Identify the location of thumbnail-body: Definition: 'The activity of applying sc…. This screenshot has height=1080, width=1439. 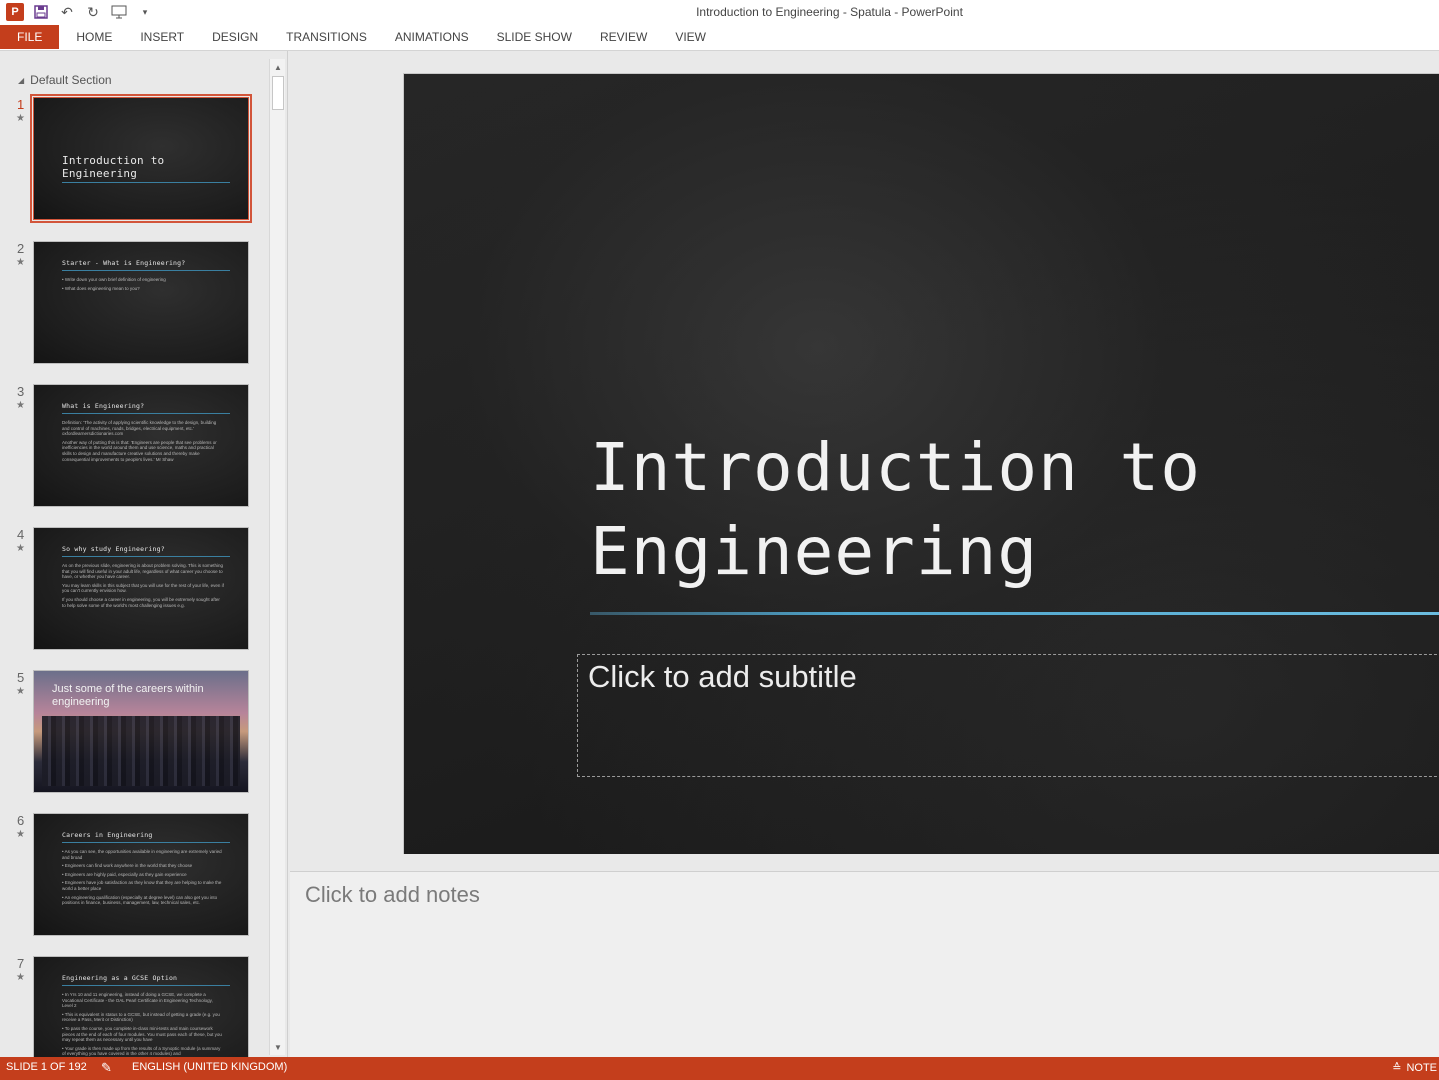
(143, 442).